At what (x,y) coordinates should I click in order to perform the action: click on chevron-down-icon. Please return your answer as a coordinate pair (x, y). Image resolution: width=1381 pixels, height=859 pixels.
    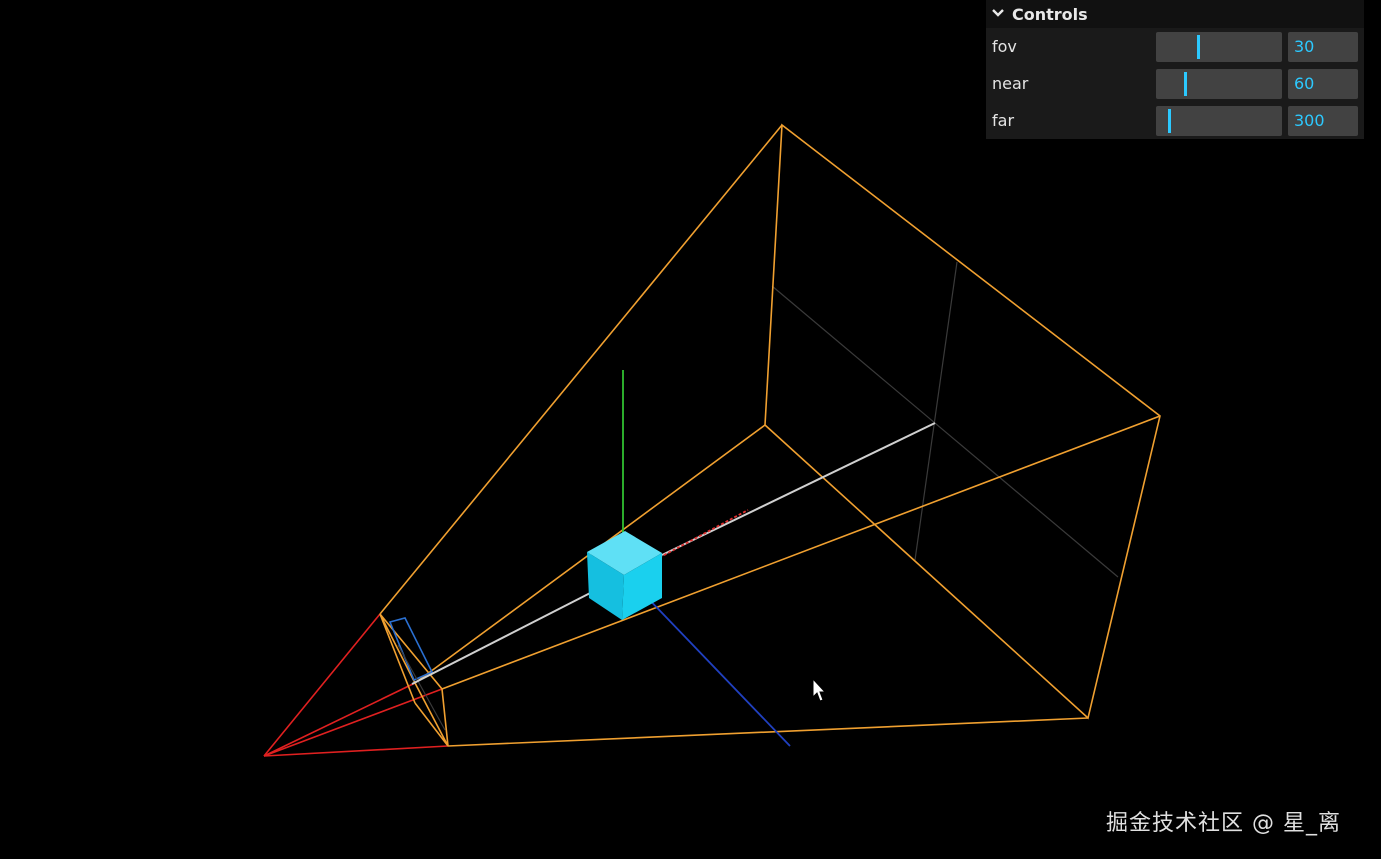
    Looking at the image, I should click on (999, 14).